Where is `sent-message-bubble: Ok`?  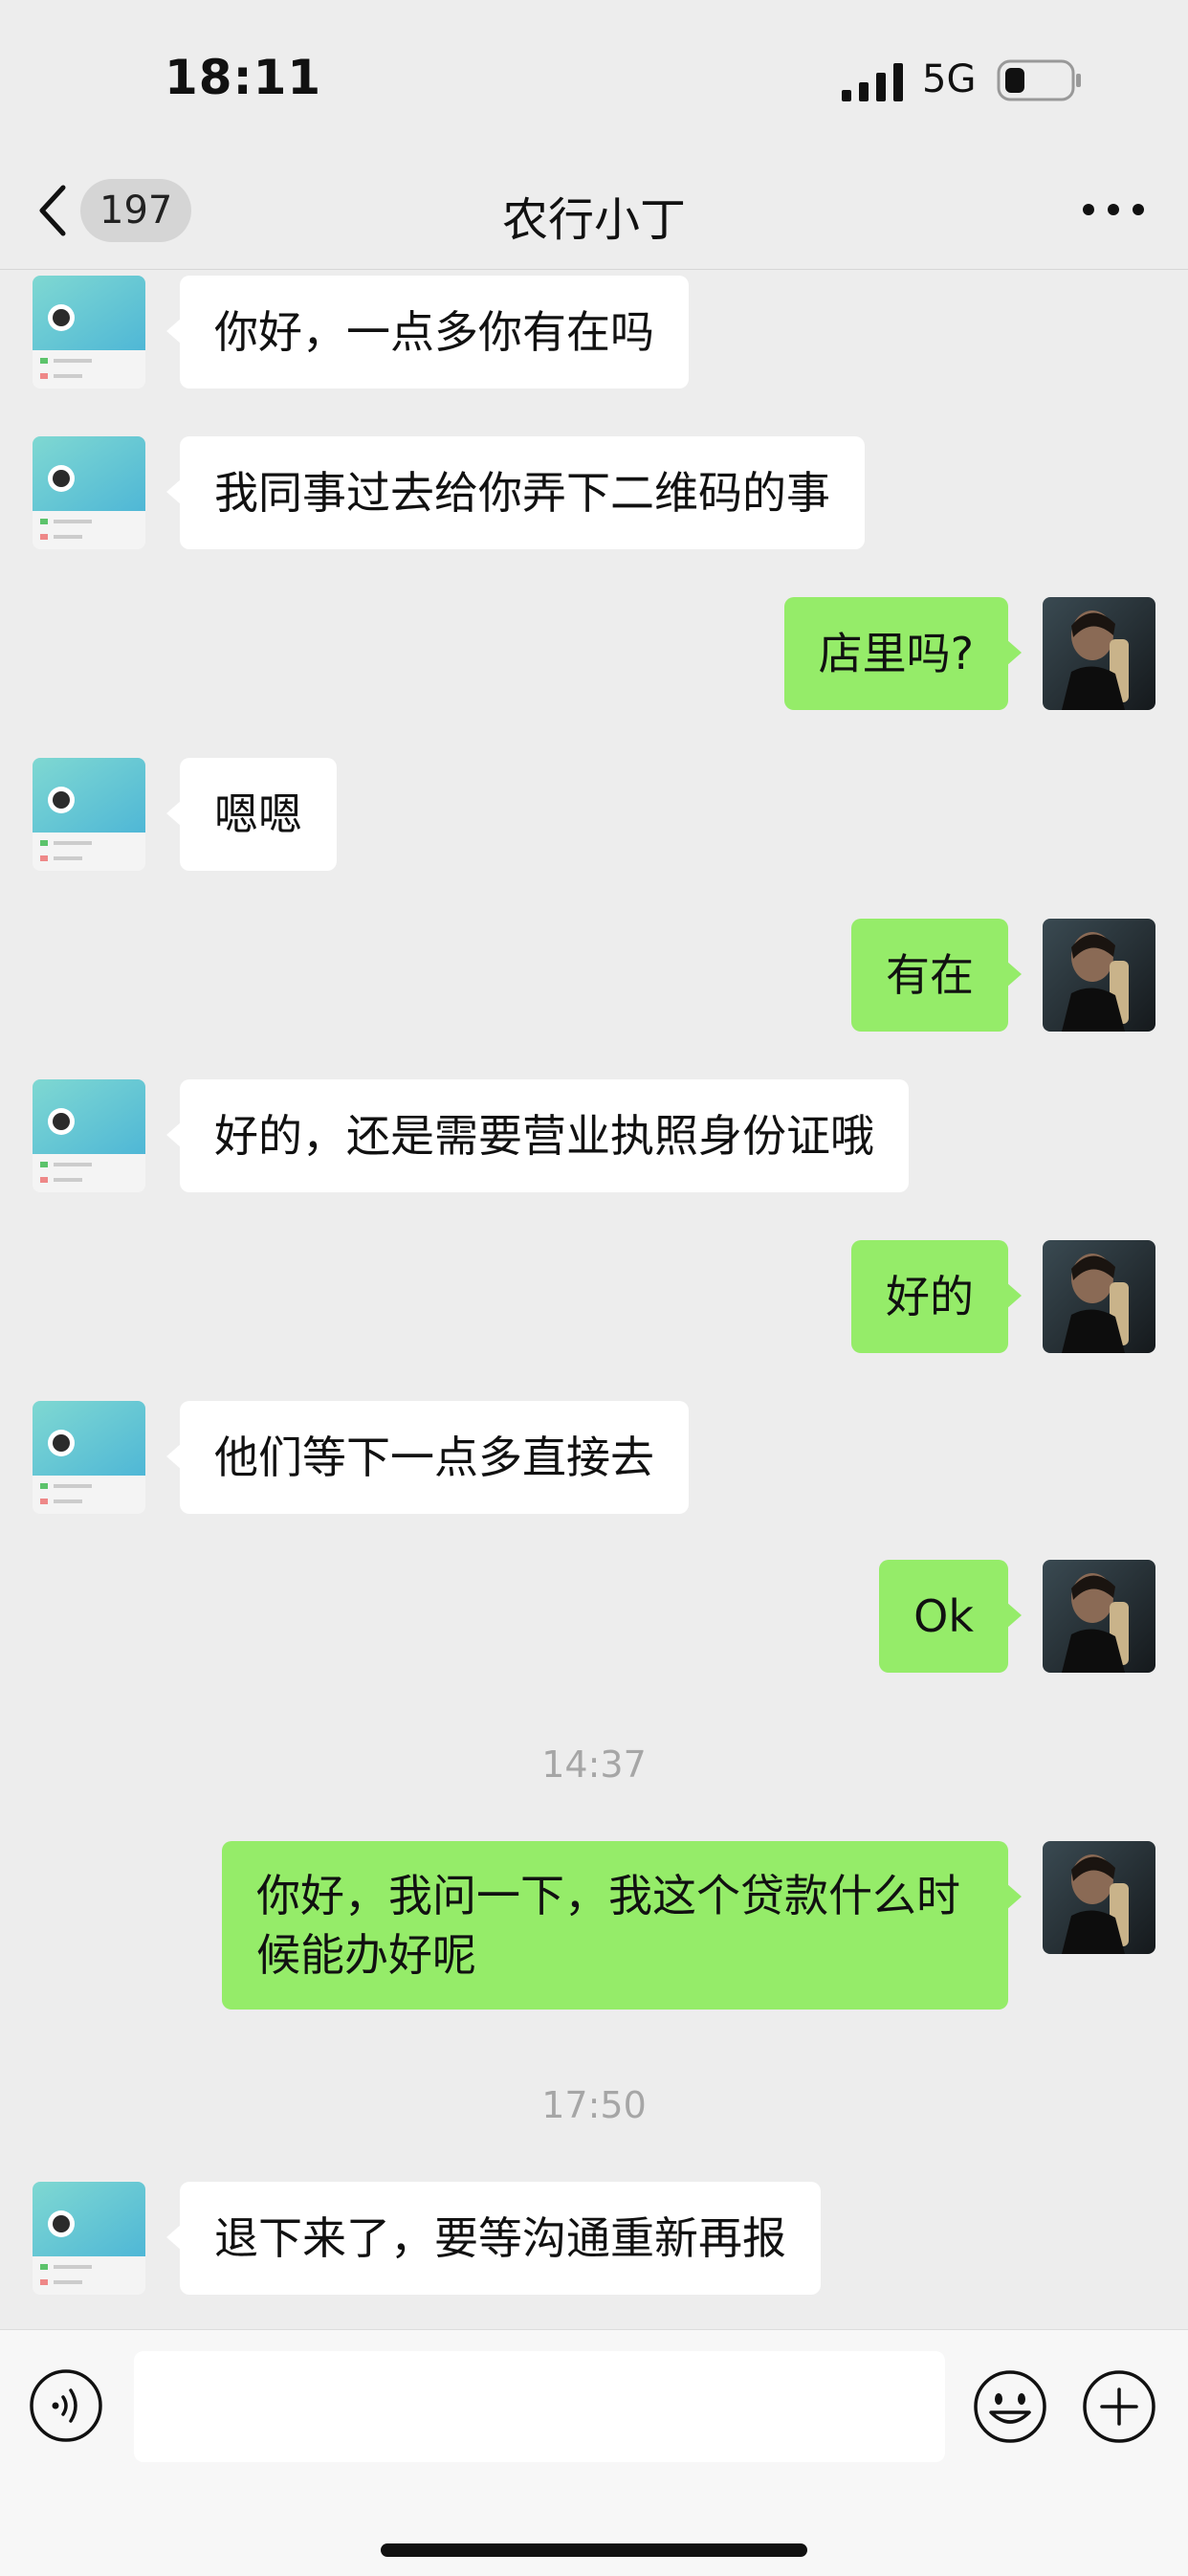 sent-message-bubble: Ok is located at coordinates (950, 1616).